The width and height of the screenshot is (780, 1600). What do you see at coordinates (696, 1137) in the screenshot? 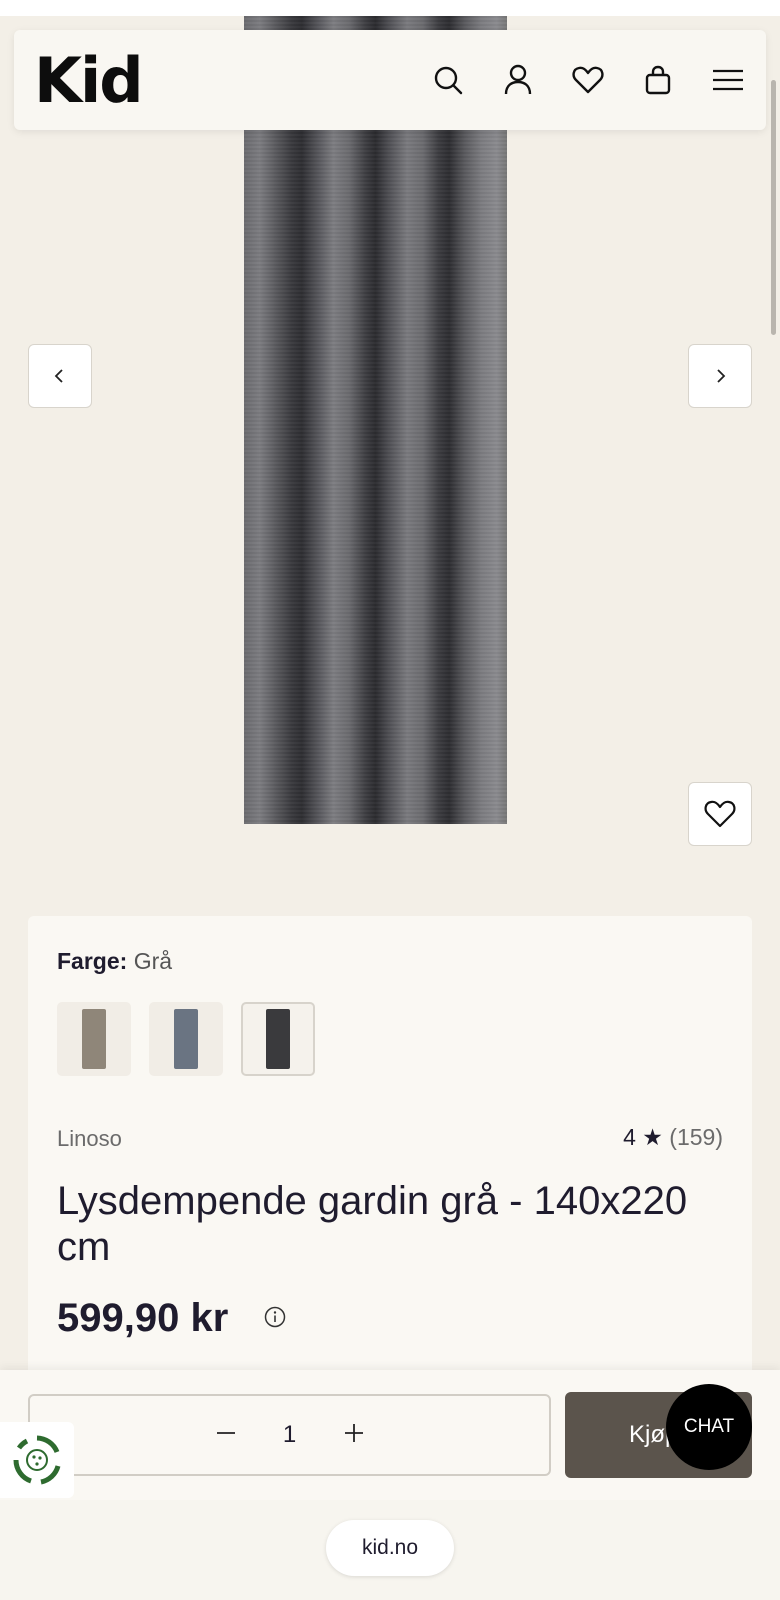
I see `review-count: (159)` at bounding box center [696, 1137].